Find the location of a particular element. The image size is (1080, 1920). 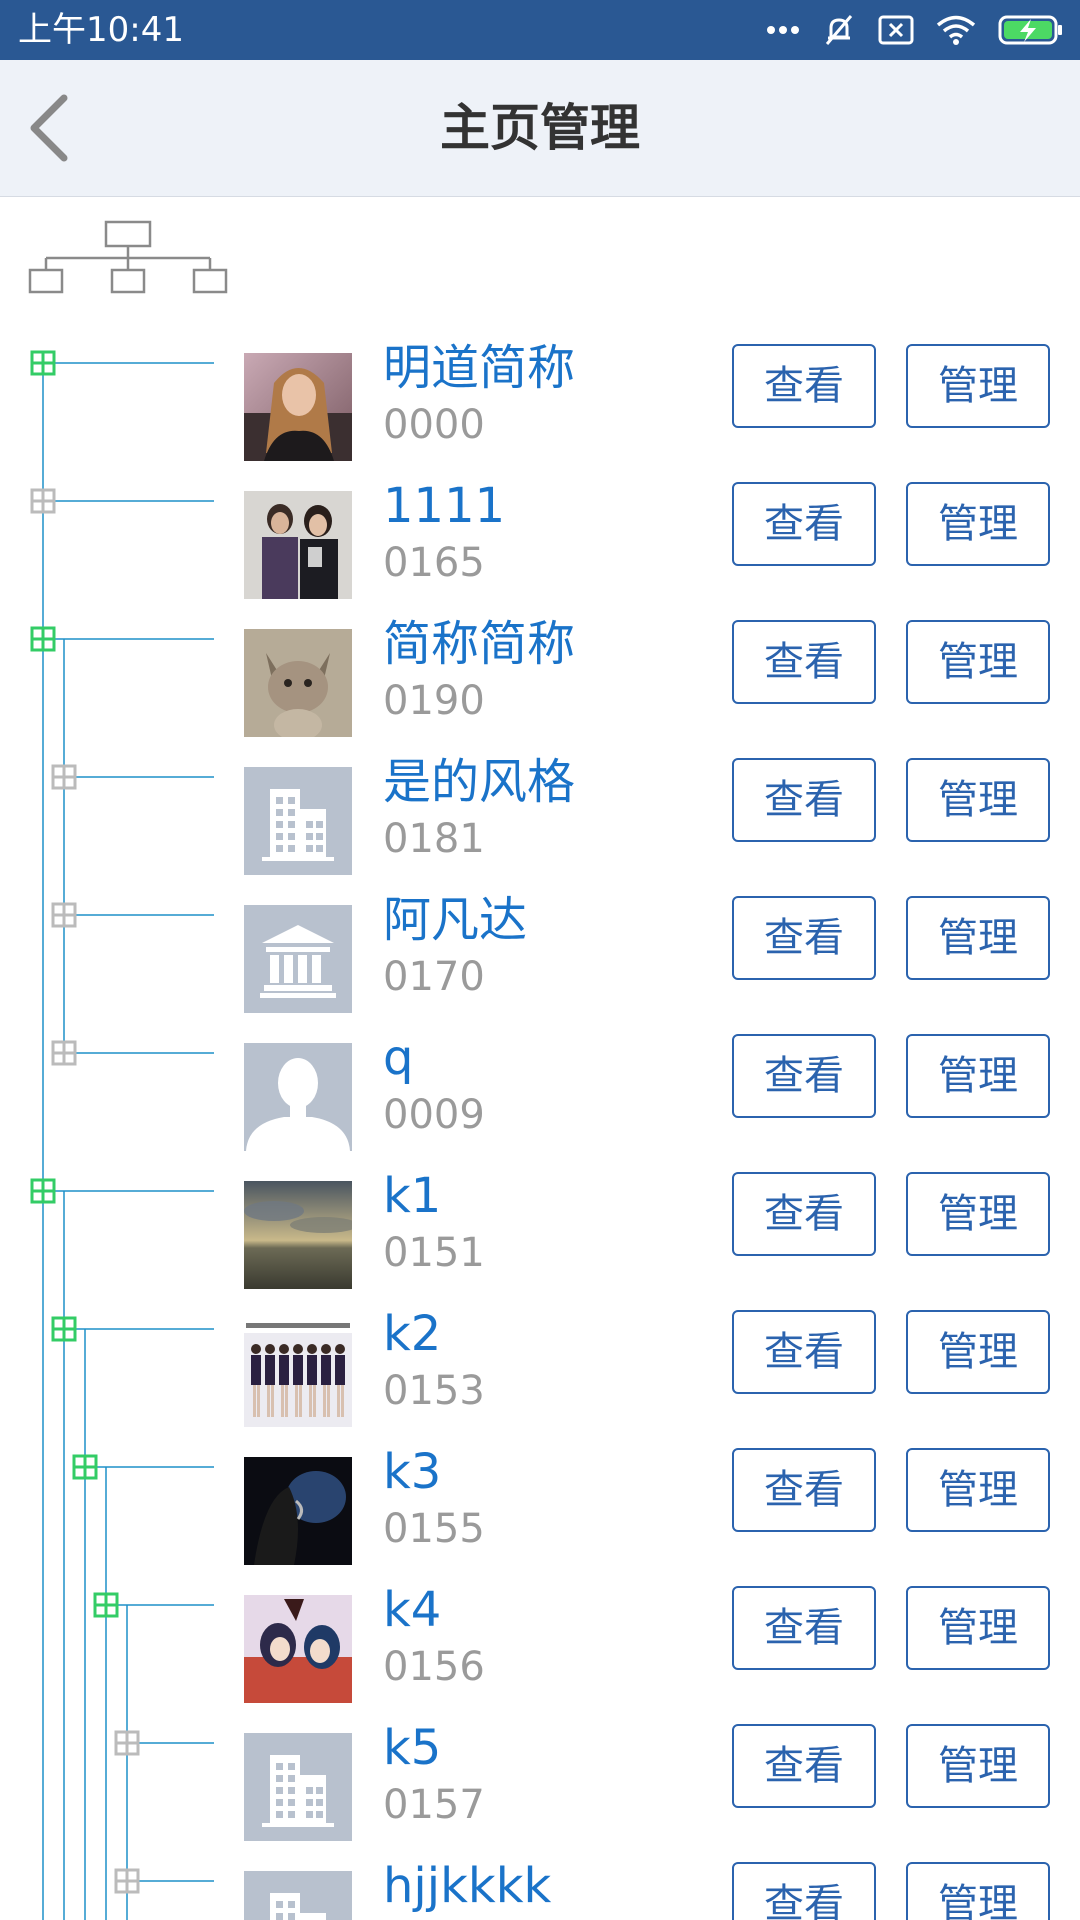

item-code: 0000 is located at coordinates (434, 425).